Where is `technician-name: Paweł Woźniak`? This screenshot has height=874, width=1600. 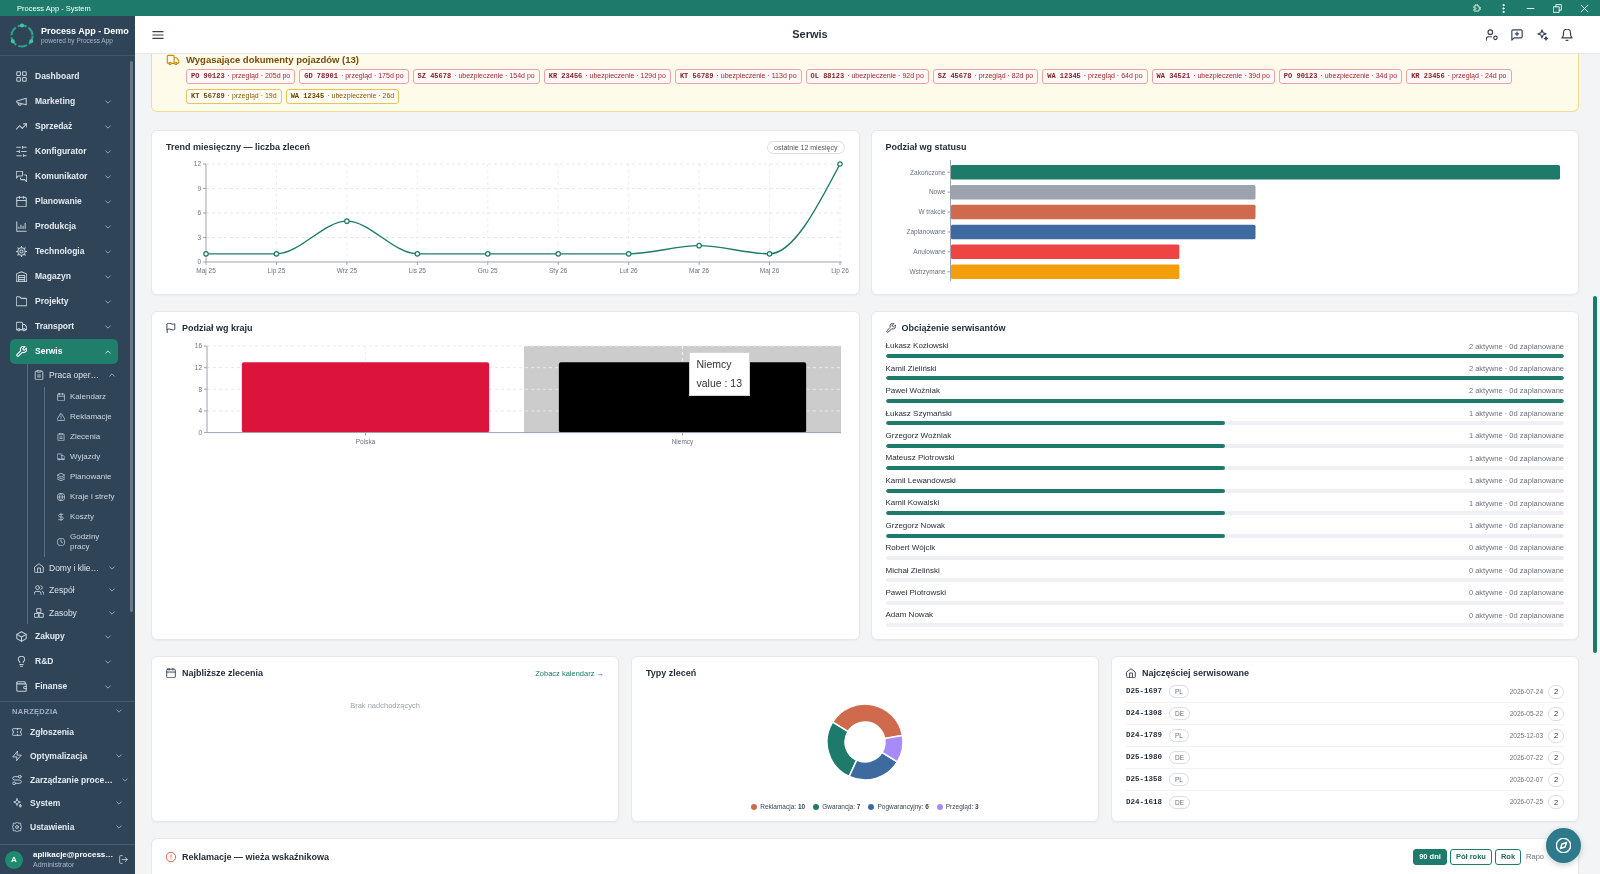
technician-name: Paweł Woźniak is located at coordinates (913, 391).